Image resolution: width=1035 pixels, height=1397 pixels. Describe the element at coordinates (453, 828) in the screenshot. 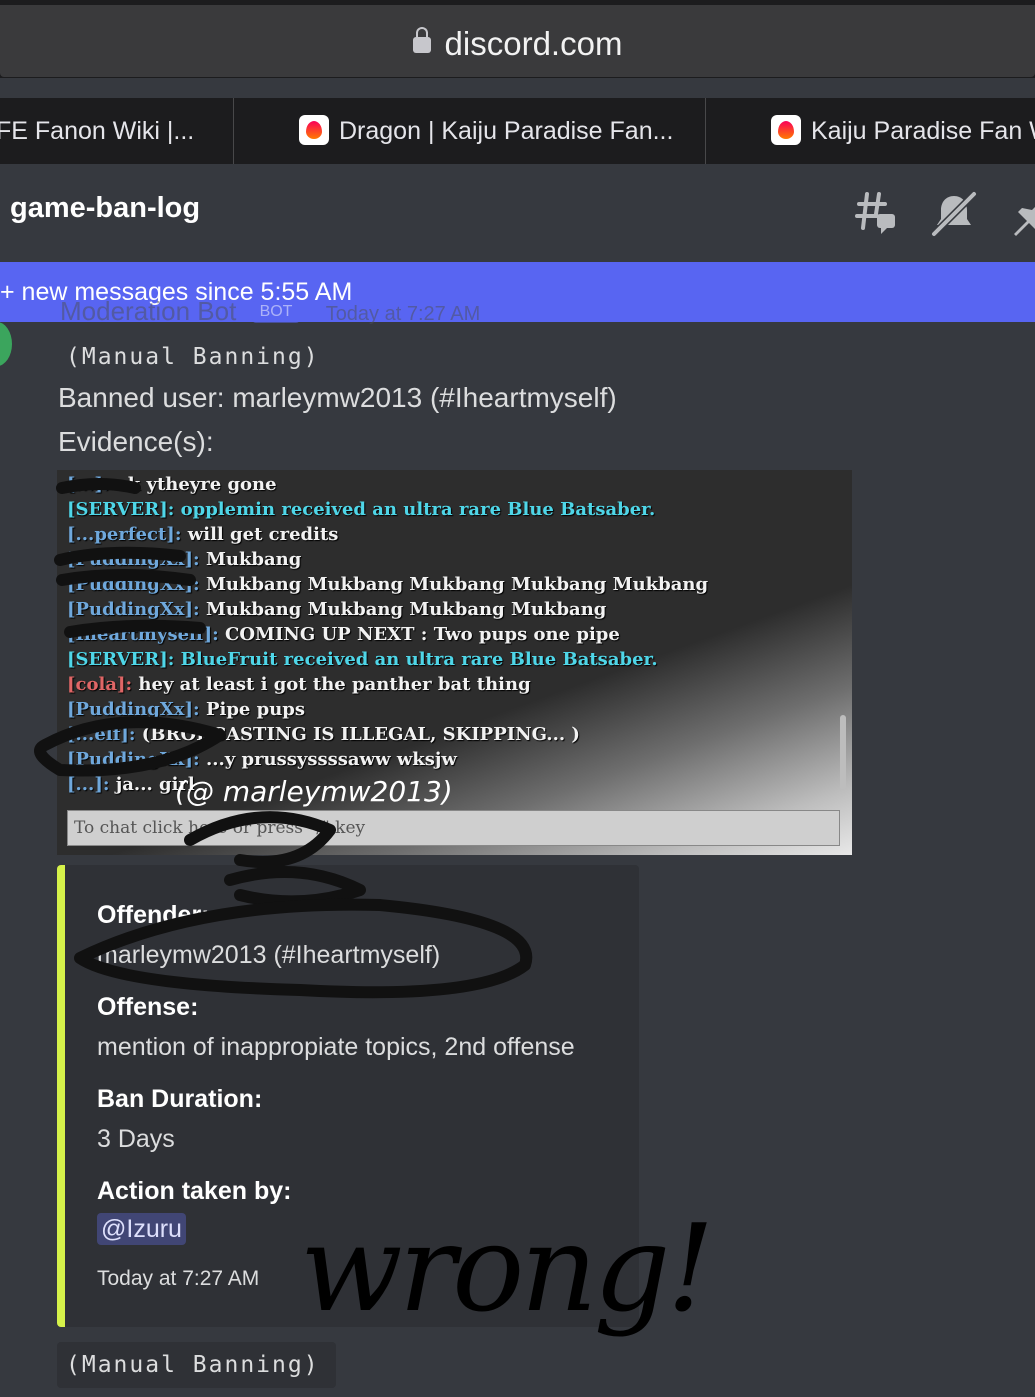

I see `game-chat-input: To chat click here or press "/" key` at that location.